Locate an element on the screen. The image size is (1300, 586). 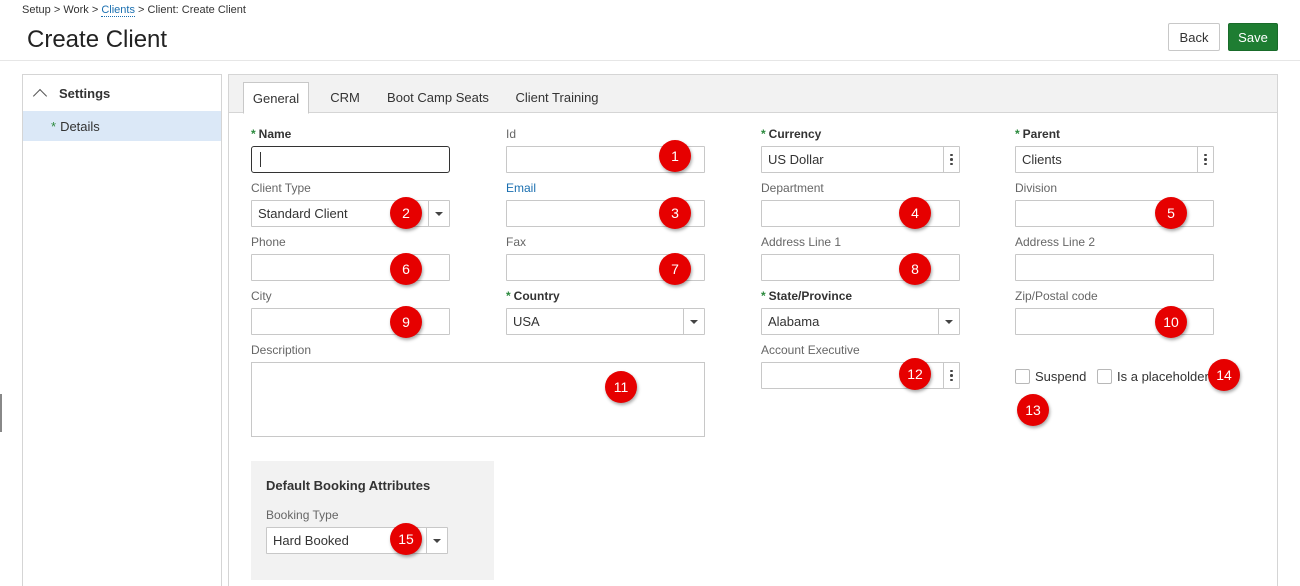
suspend-label: Suspend is located at coordinates (1061, 376).